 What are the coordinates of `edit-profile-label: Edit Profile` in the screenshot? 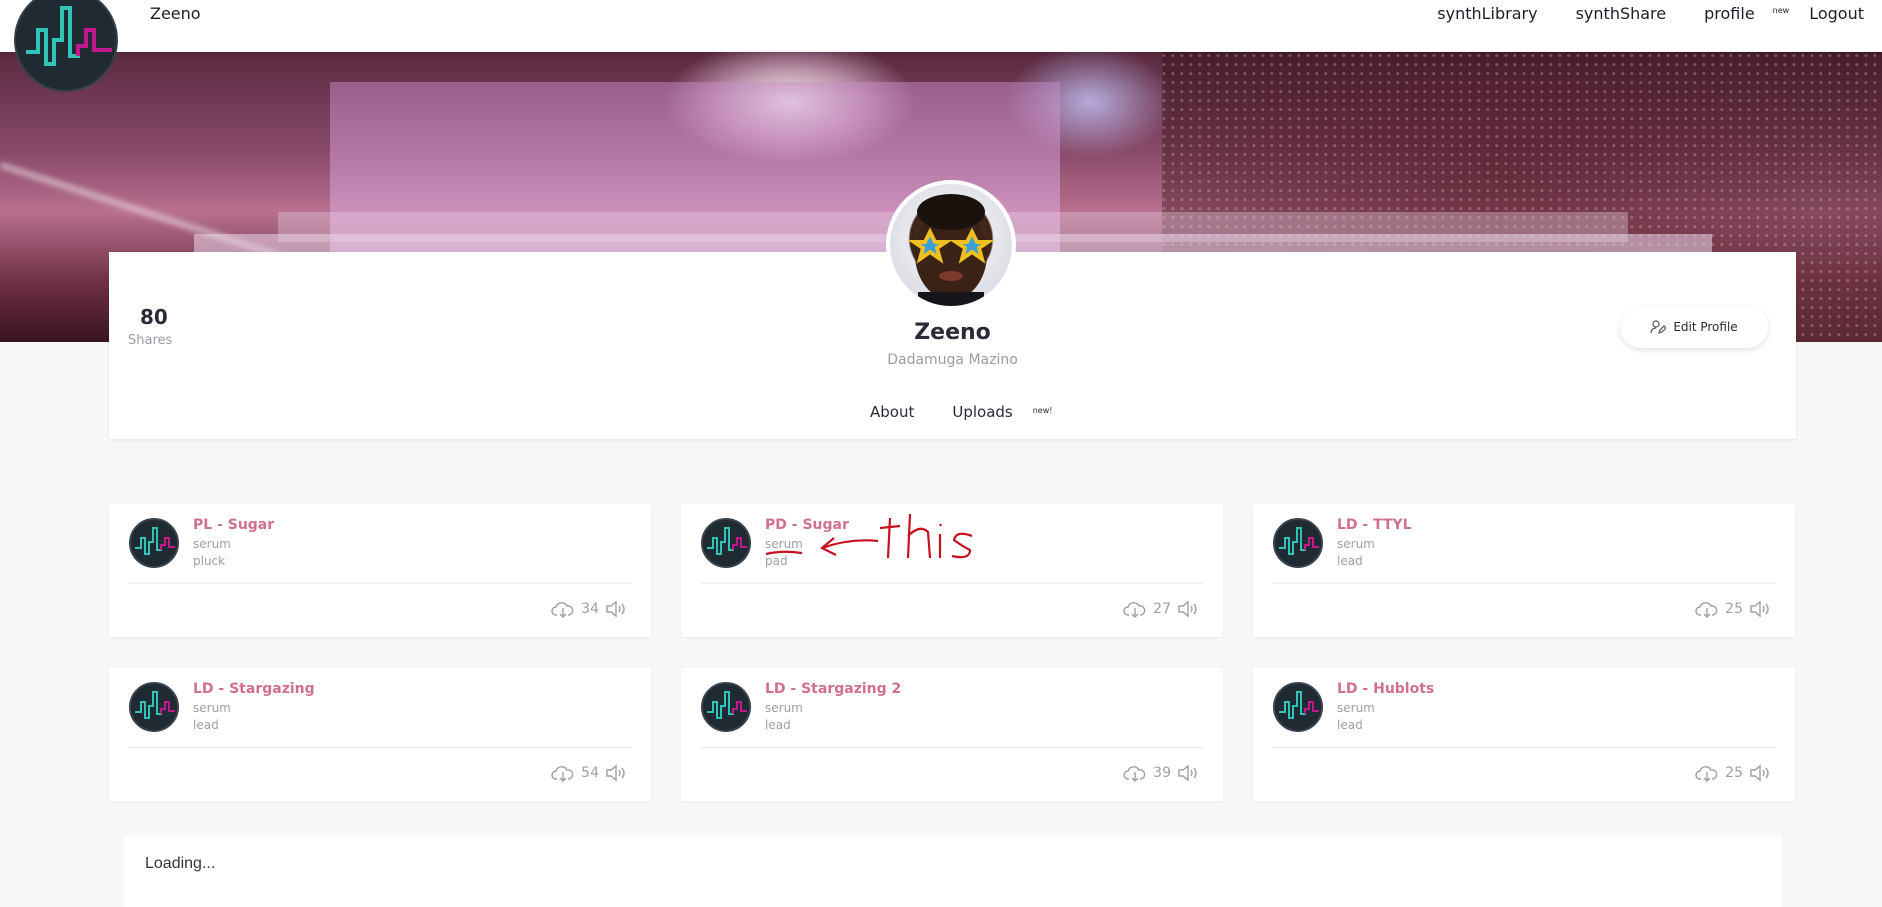 It's located at (1705, 327).